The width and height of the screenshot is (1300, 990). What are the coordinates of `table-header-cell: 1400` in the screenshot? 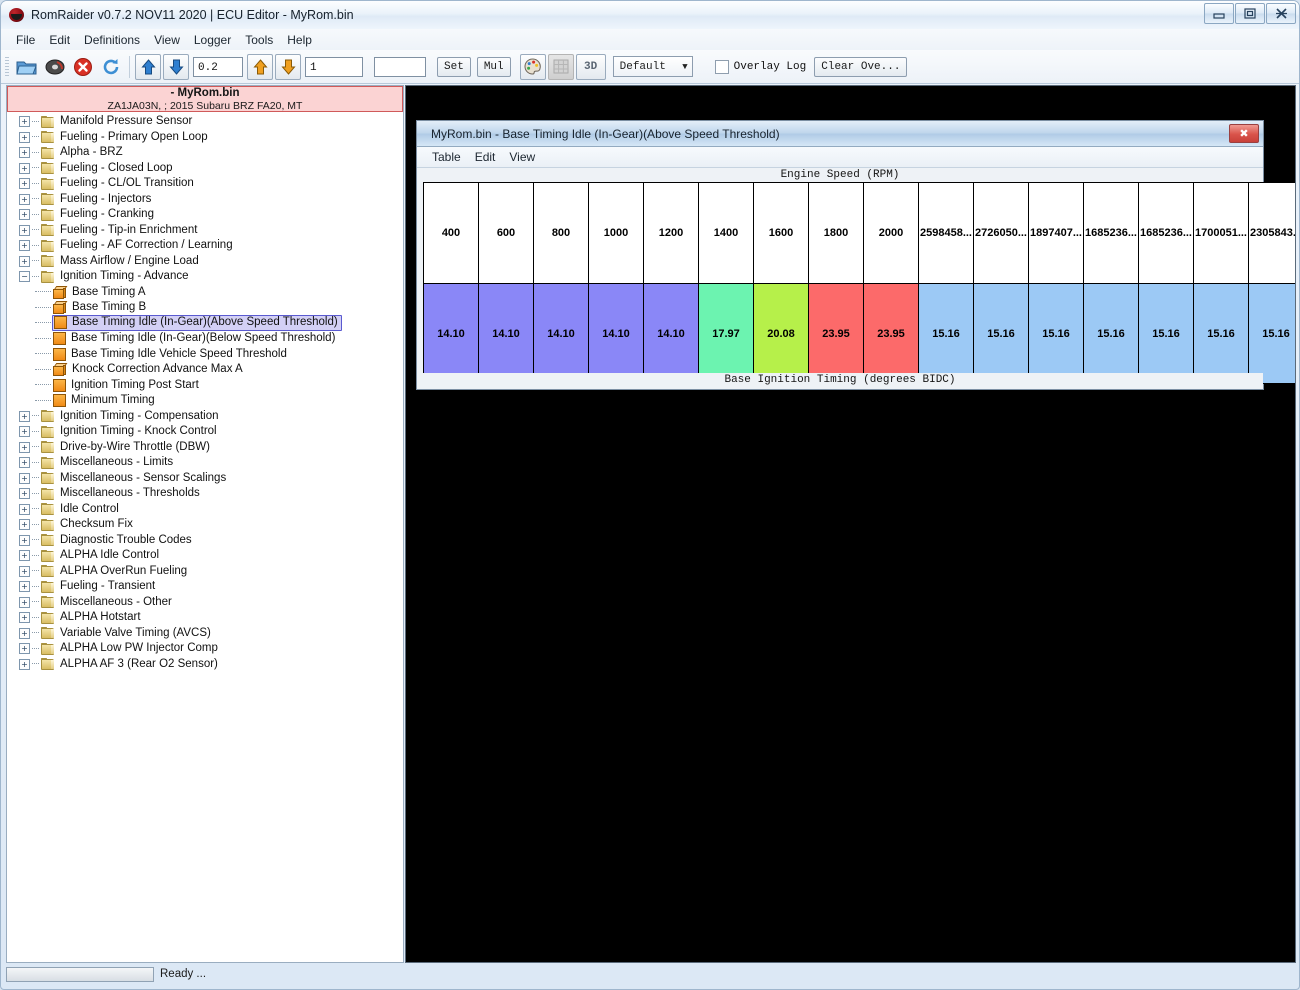 It's located at (726, 233).